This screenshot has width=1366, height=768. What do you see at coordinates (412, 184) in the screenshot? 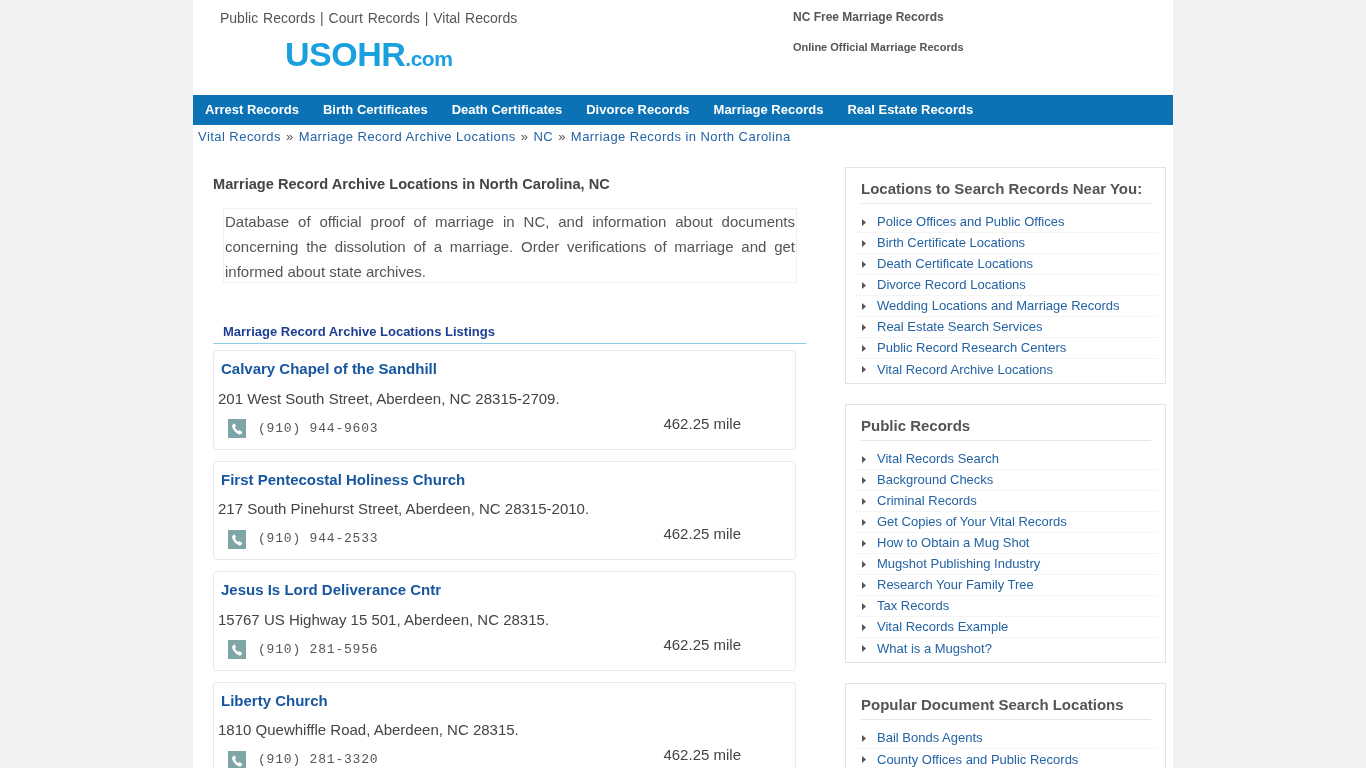
I see `page-title: Marriage Record Archive Locations in North Carolina, NC` at bounding box center [412, 184].